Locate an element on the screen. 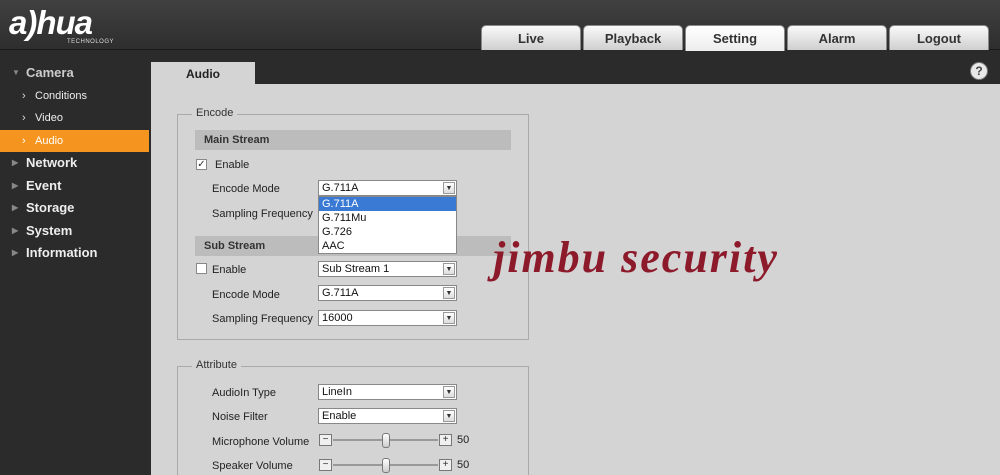  attribute-legend: Attribute is located at coordinates (216, 365).